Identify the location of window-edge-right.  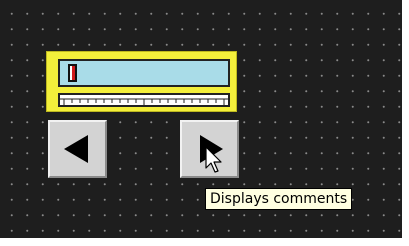
(405, 123).